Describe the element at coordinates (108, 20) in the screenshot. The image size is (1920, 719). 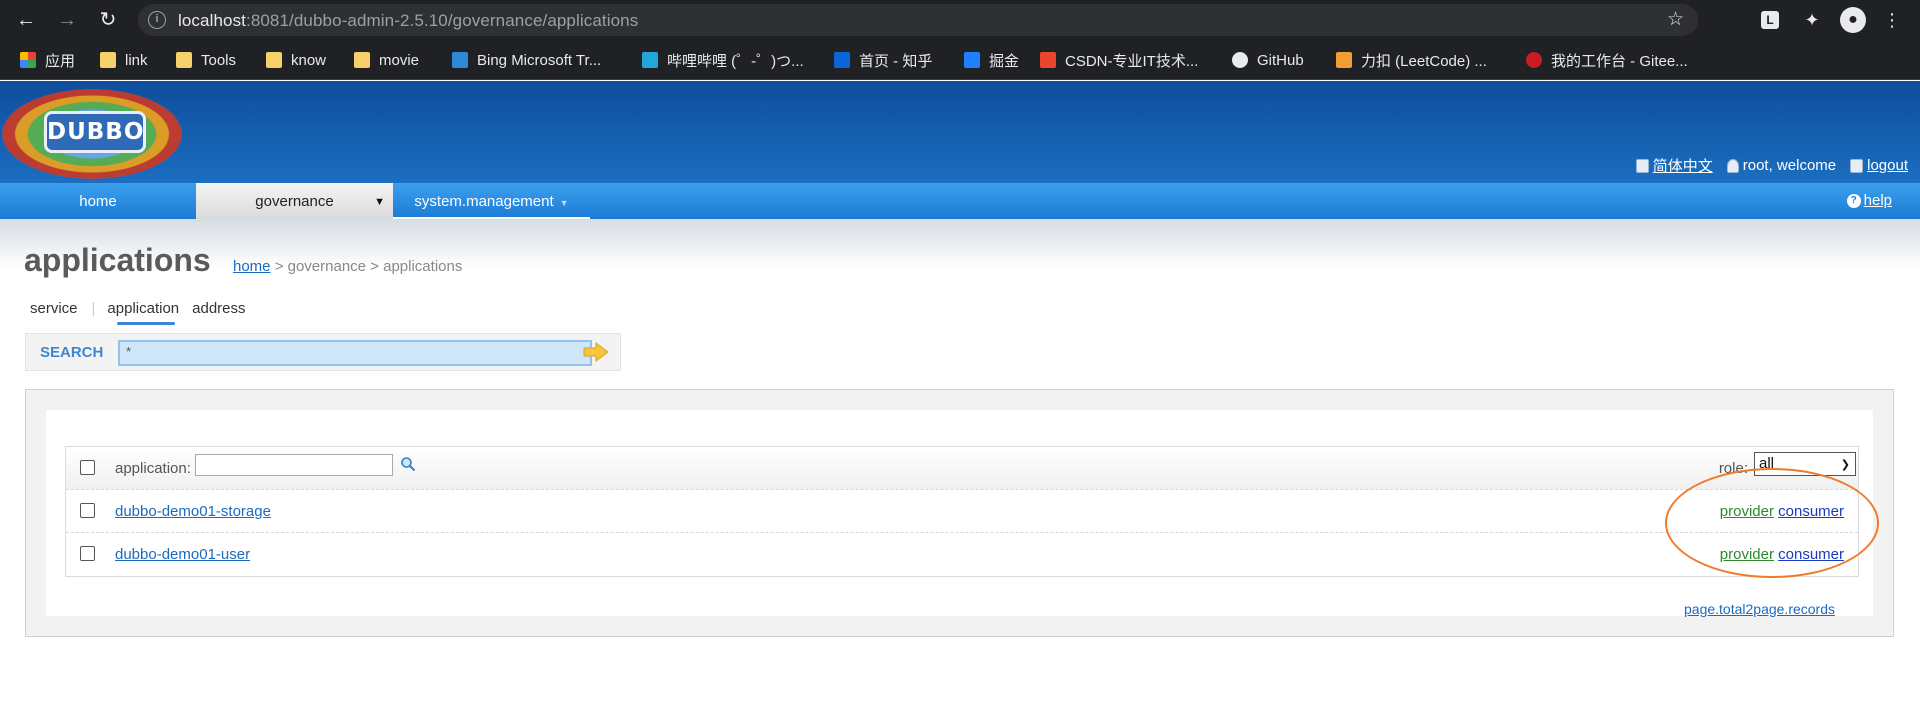
I see `reload-icon: ↻` at that location.